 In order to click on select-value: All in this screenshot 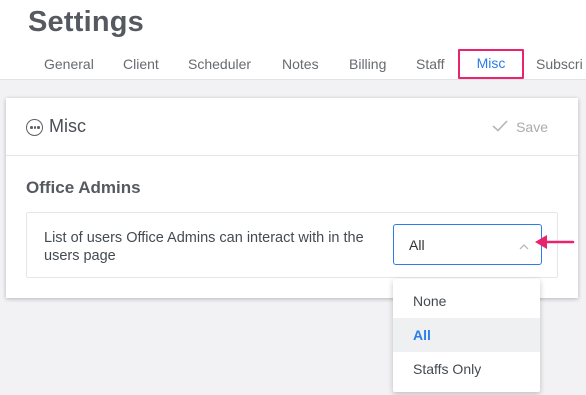, I will do `click(417, 245)`.